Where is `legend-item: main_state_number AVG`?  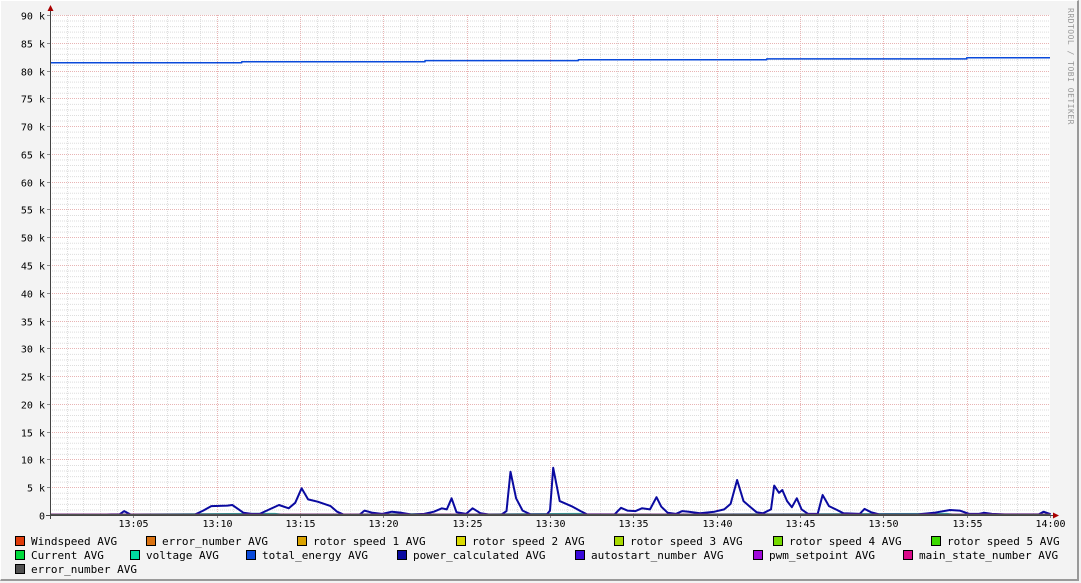
legend-item: main_state_number AVG is located at coordinates (980, 555).